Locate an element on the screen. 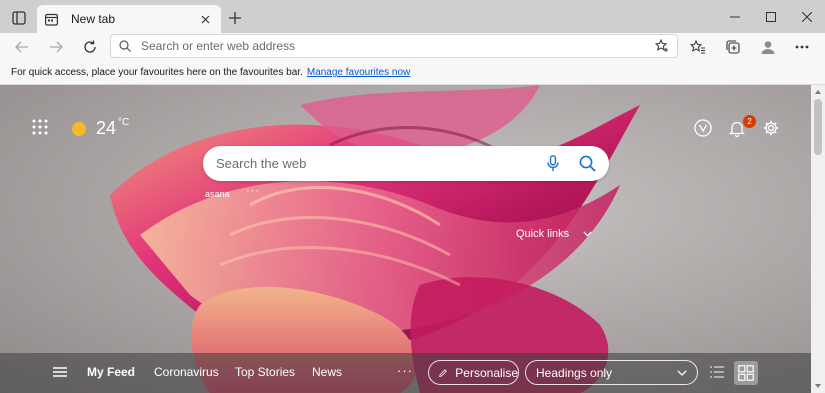 The width and height of the screenshot is (825, 393). sun-icon is located at coordinates (79, 128).